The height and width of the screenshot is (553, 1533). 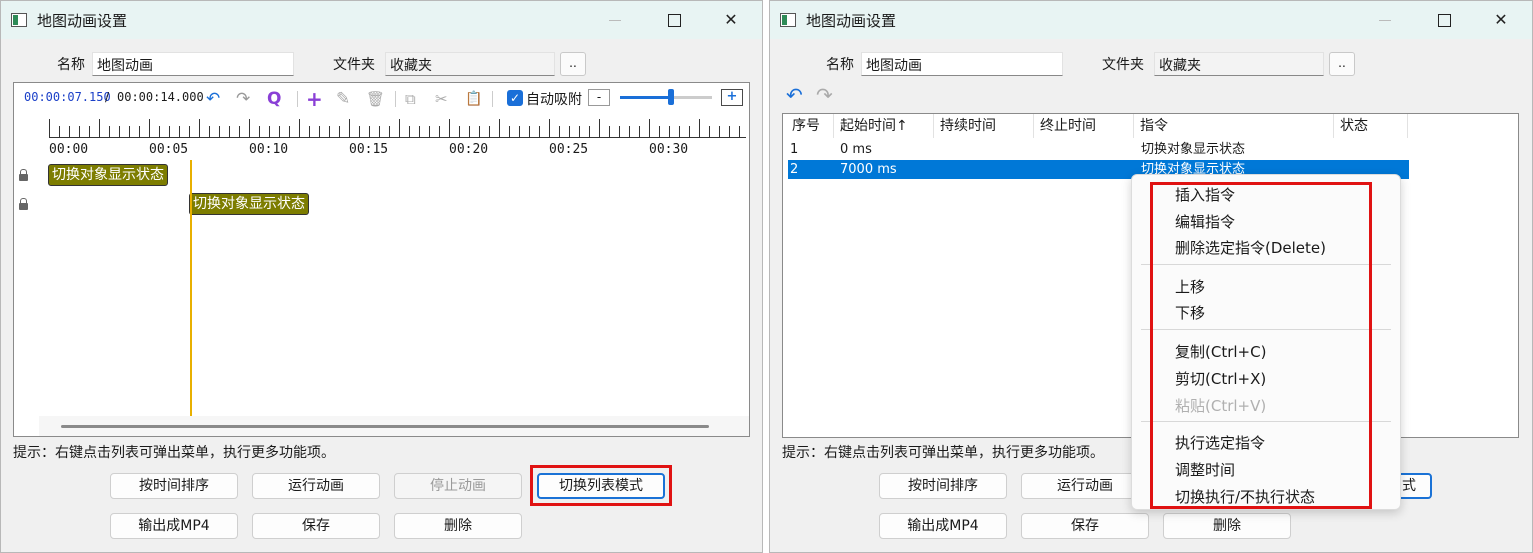 What do you see at coordinates (410, 99) in the screenshot?
I see `copy-icon: ⧉` at bounding box center [410, 99].